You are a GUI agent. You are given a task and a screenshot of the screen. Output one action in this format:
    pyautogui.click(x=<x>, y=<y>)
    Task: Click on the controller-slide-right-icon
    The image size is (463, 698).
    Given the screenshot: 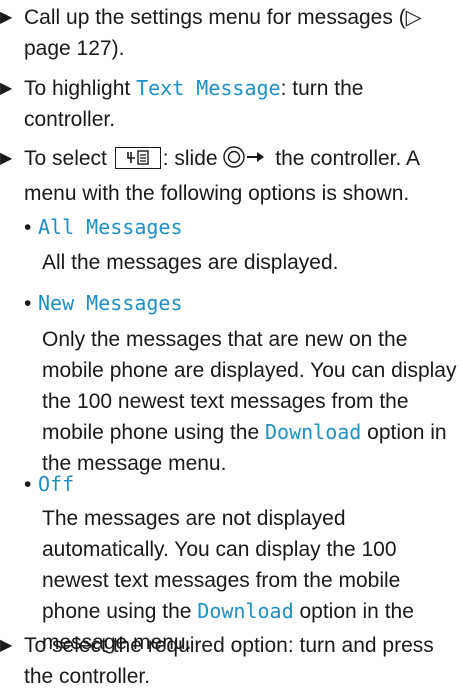 What is the action you would take?
    pyautogui.click(x=246, y=161)
    